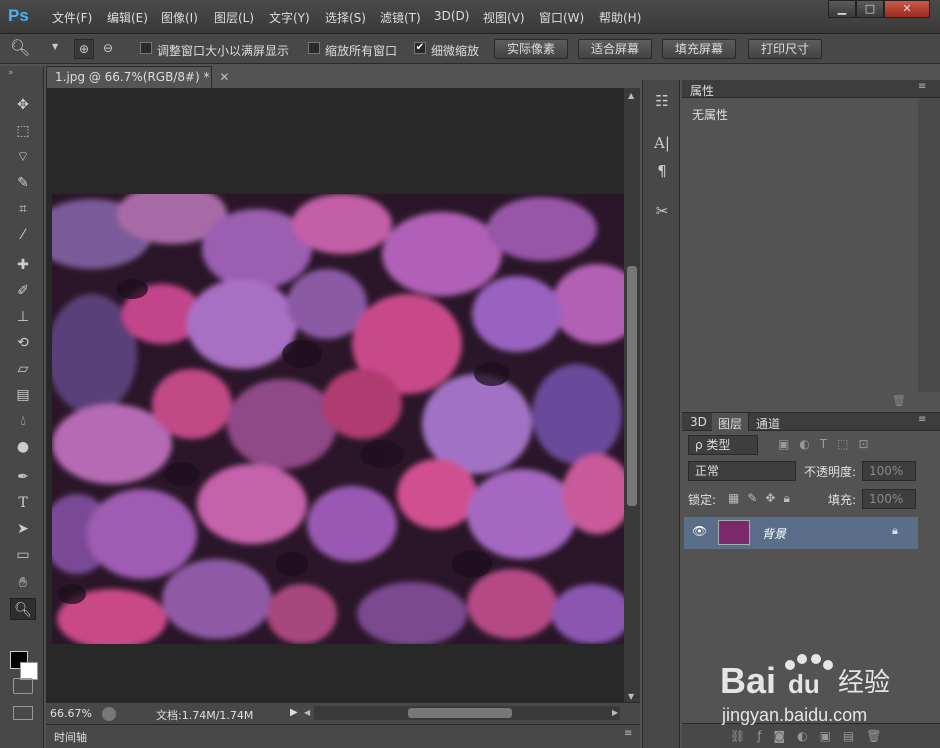 The width and height of the screenshot is (940, 748). I want to click on zoom-all-label: 缩放所有窗口, so click(361, 51).